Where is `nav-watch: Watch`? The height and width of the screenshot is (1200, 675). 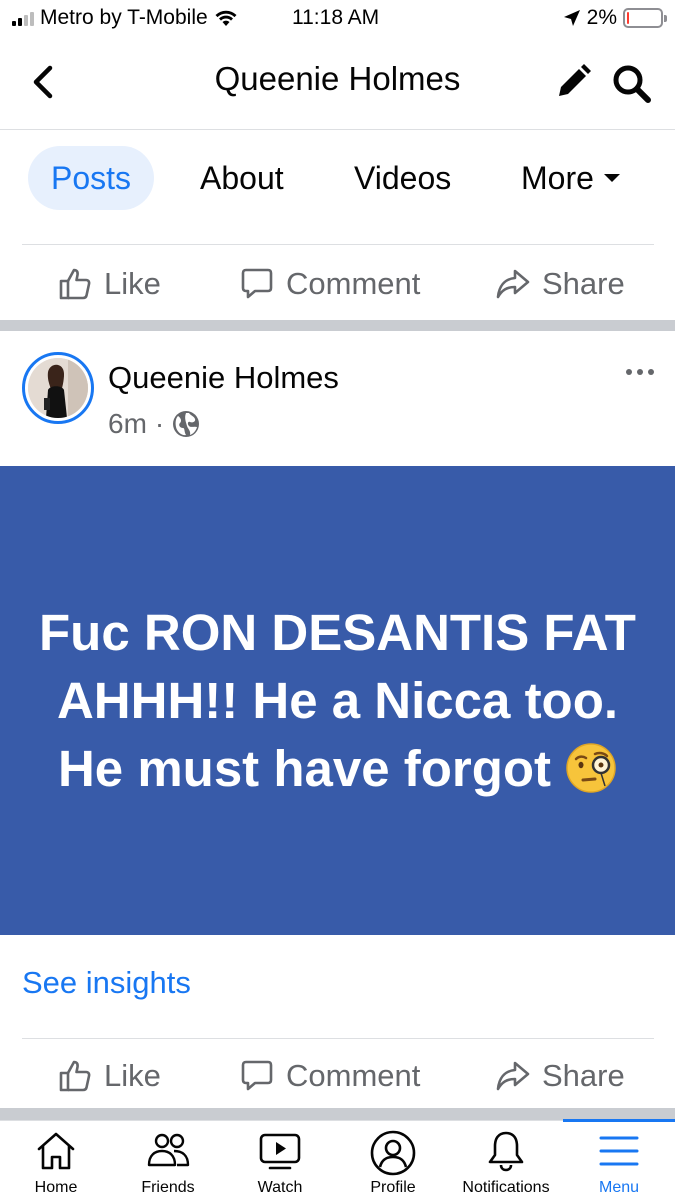 nav-watch: Watch is located at coordinates (280, 1160).